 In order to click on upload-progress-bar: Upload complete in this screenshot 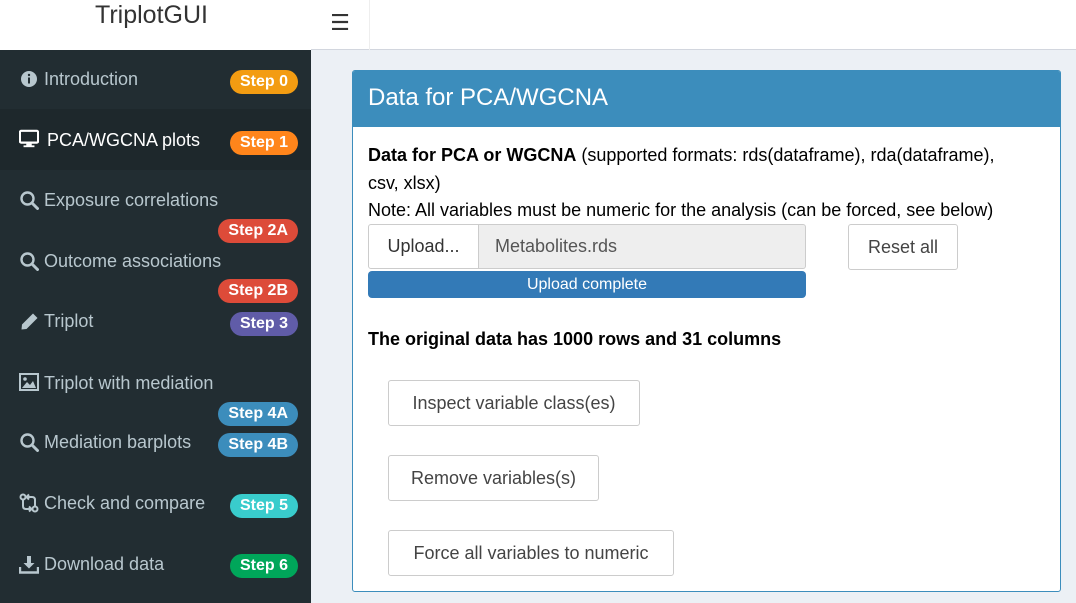, I will do `click(587, 284)`.